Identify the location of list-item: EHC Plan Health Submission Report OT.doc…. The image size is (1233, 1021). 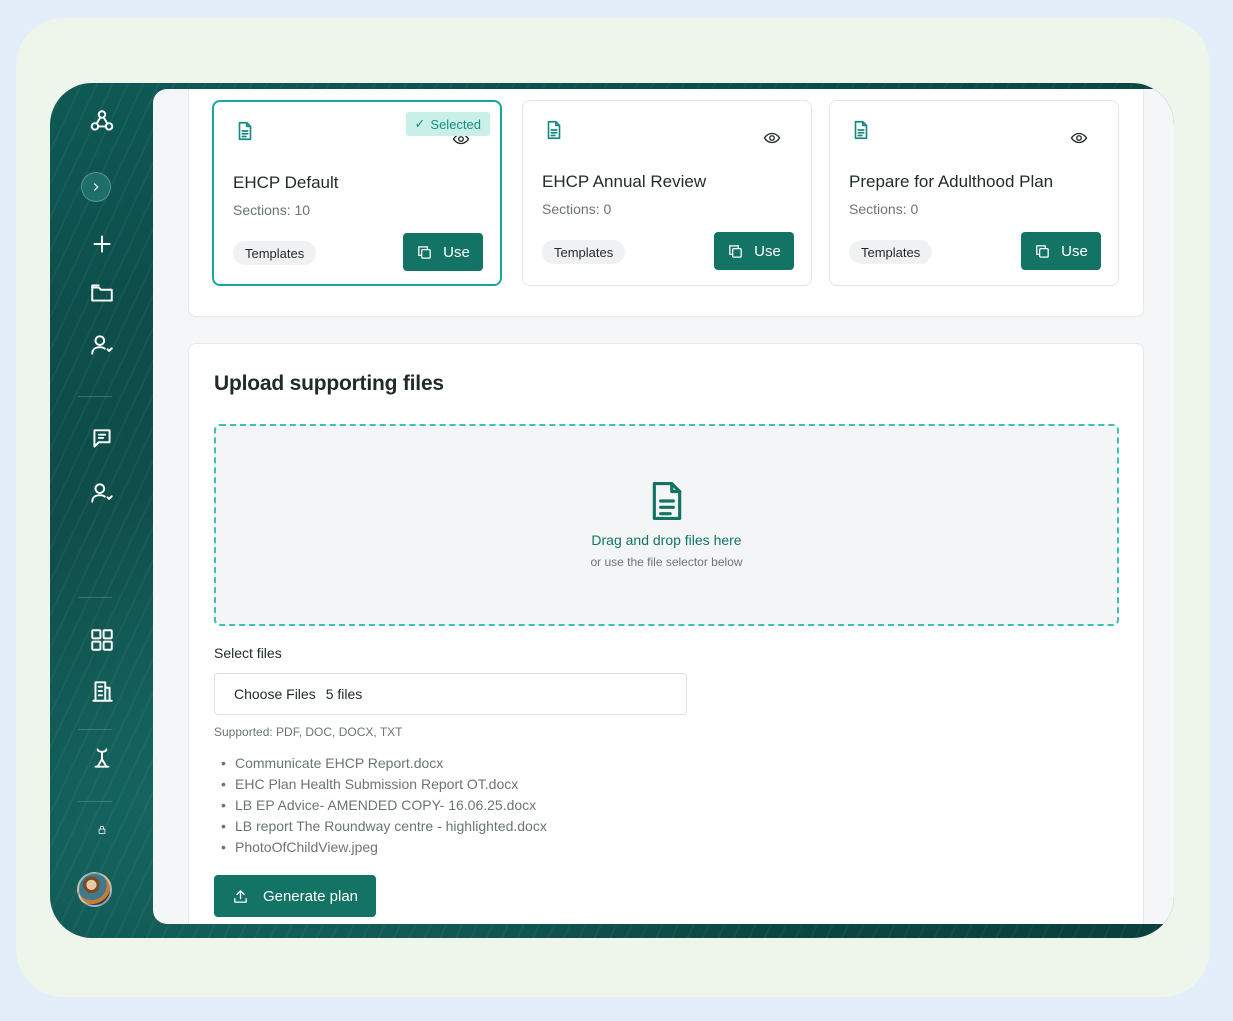
(384, 784).